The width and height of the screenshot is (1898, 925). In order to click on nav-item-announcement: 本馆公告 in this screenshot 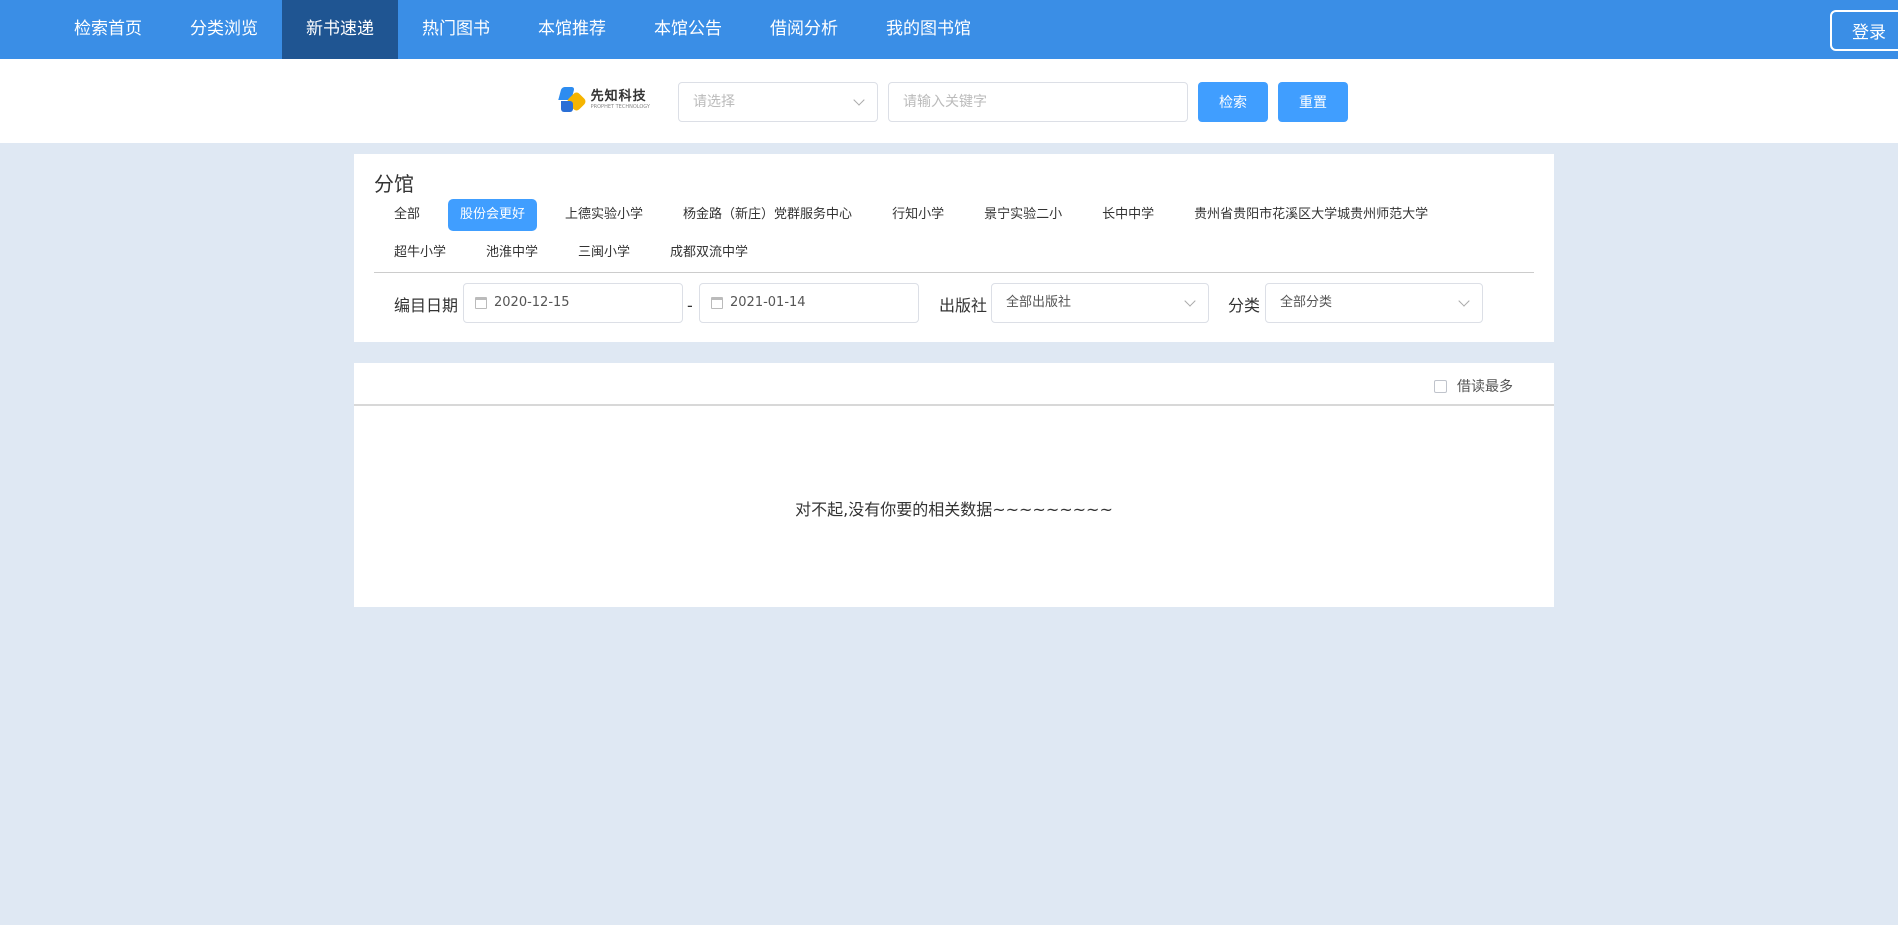, I will do `click(688, 29)`.